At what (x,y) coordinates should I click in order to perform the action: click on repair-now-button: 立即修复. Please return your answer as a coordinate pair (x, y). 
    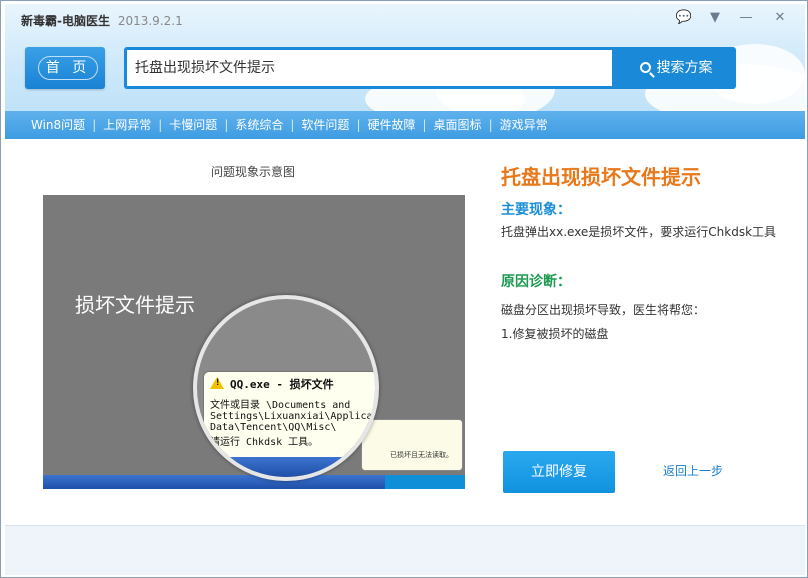
    Looking at the image, I should click on (559, 472).